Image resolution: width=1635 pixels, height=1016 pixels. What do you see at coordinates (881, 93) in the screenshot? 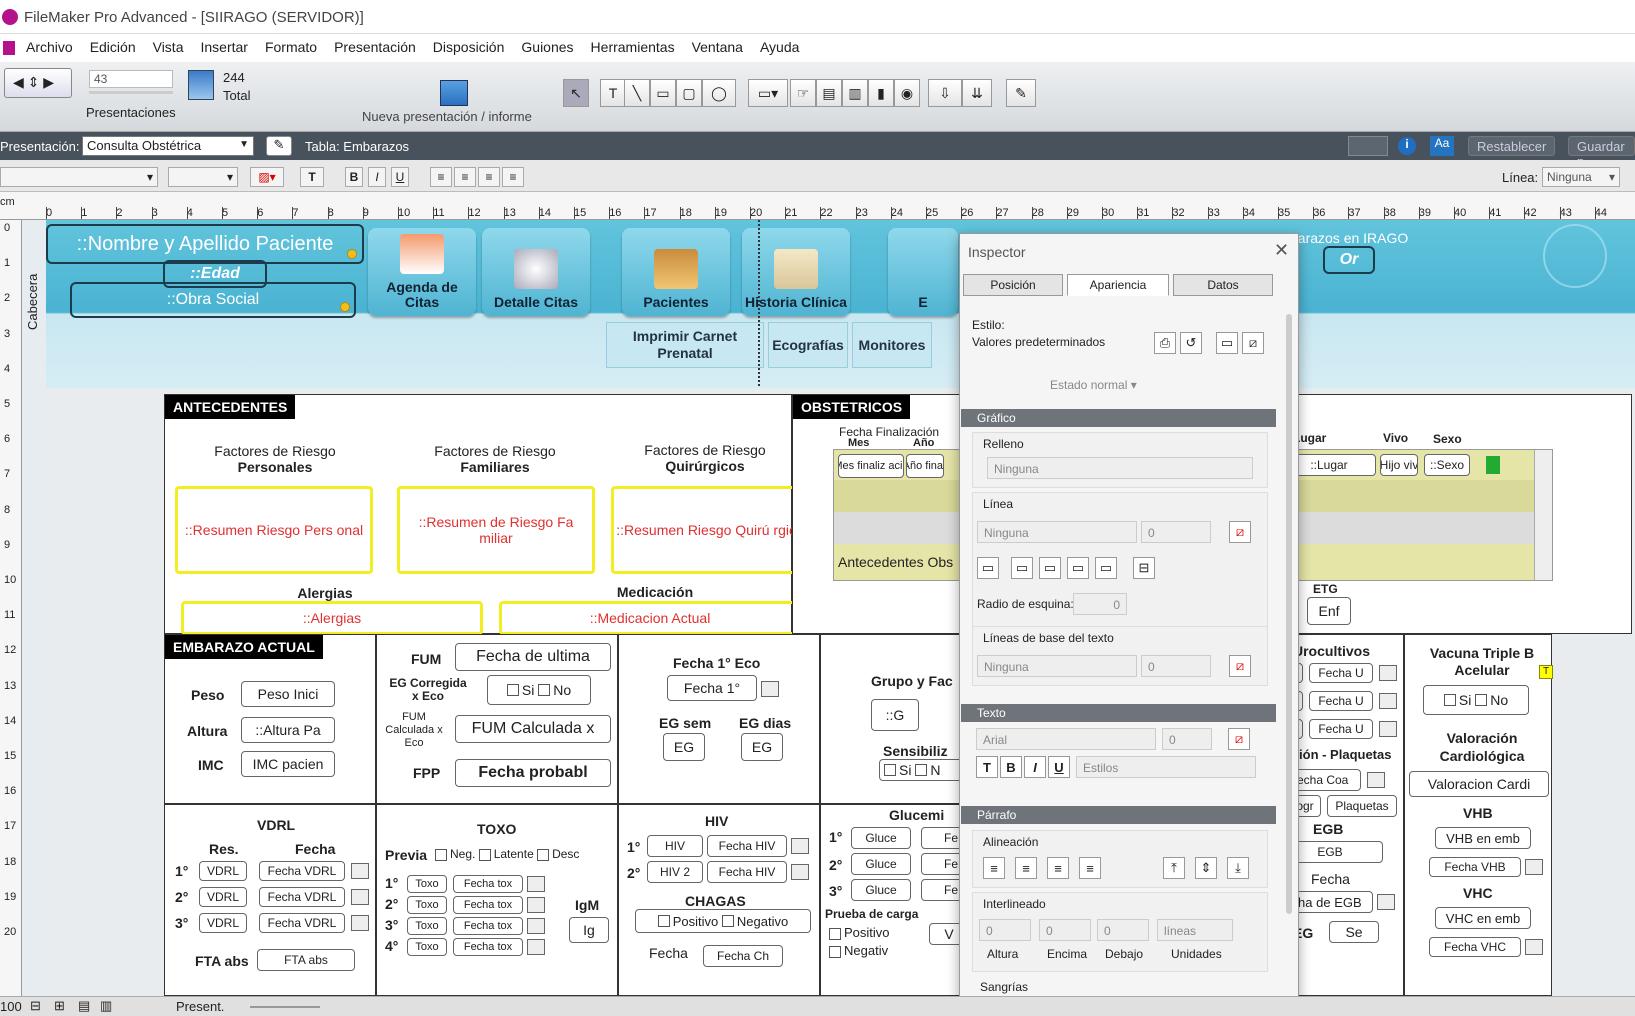
I see `chart-tool-icon: ▮` at bounding box center [881, 93].